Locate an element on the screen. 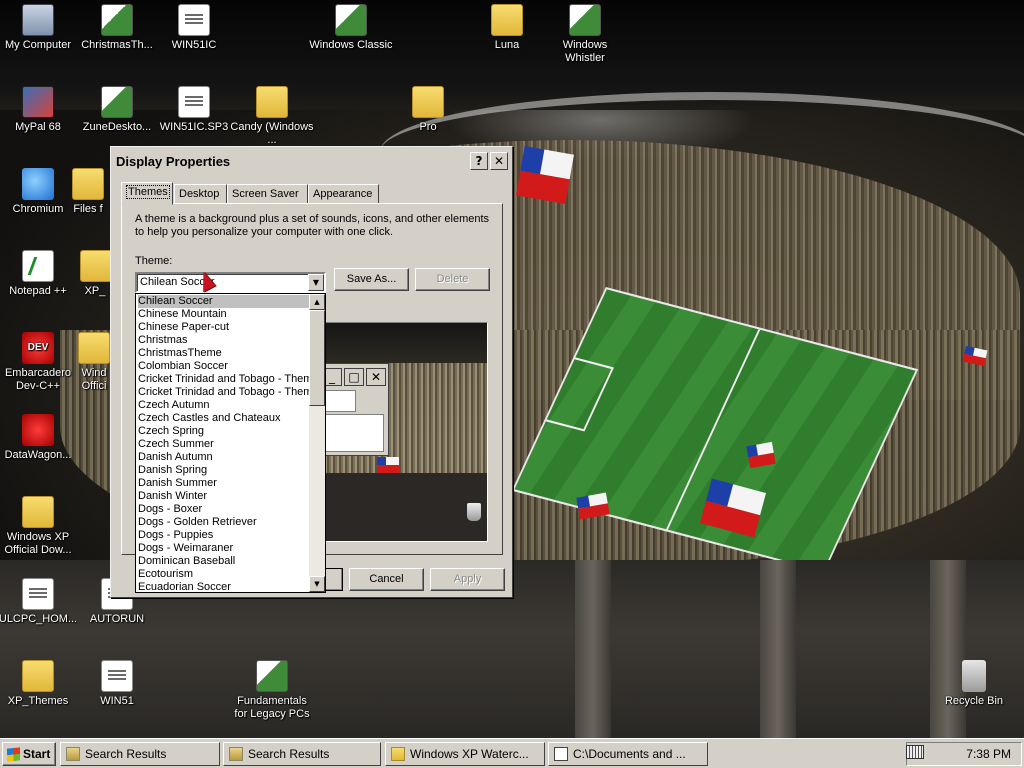  desktop-icon-label: Fundamentals for Legacy PCs is located at coordinates (272, 707).